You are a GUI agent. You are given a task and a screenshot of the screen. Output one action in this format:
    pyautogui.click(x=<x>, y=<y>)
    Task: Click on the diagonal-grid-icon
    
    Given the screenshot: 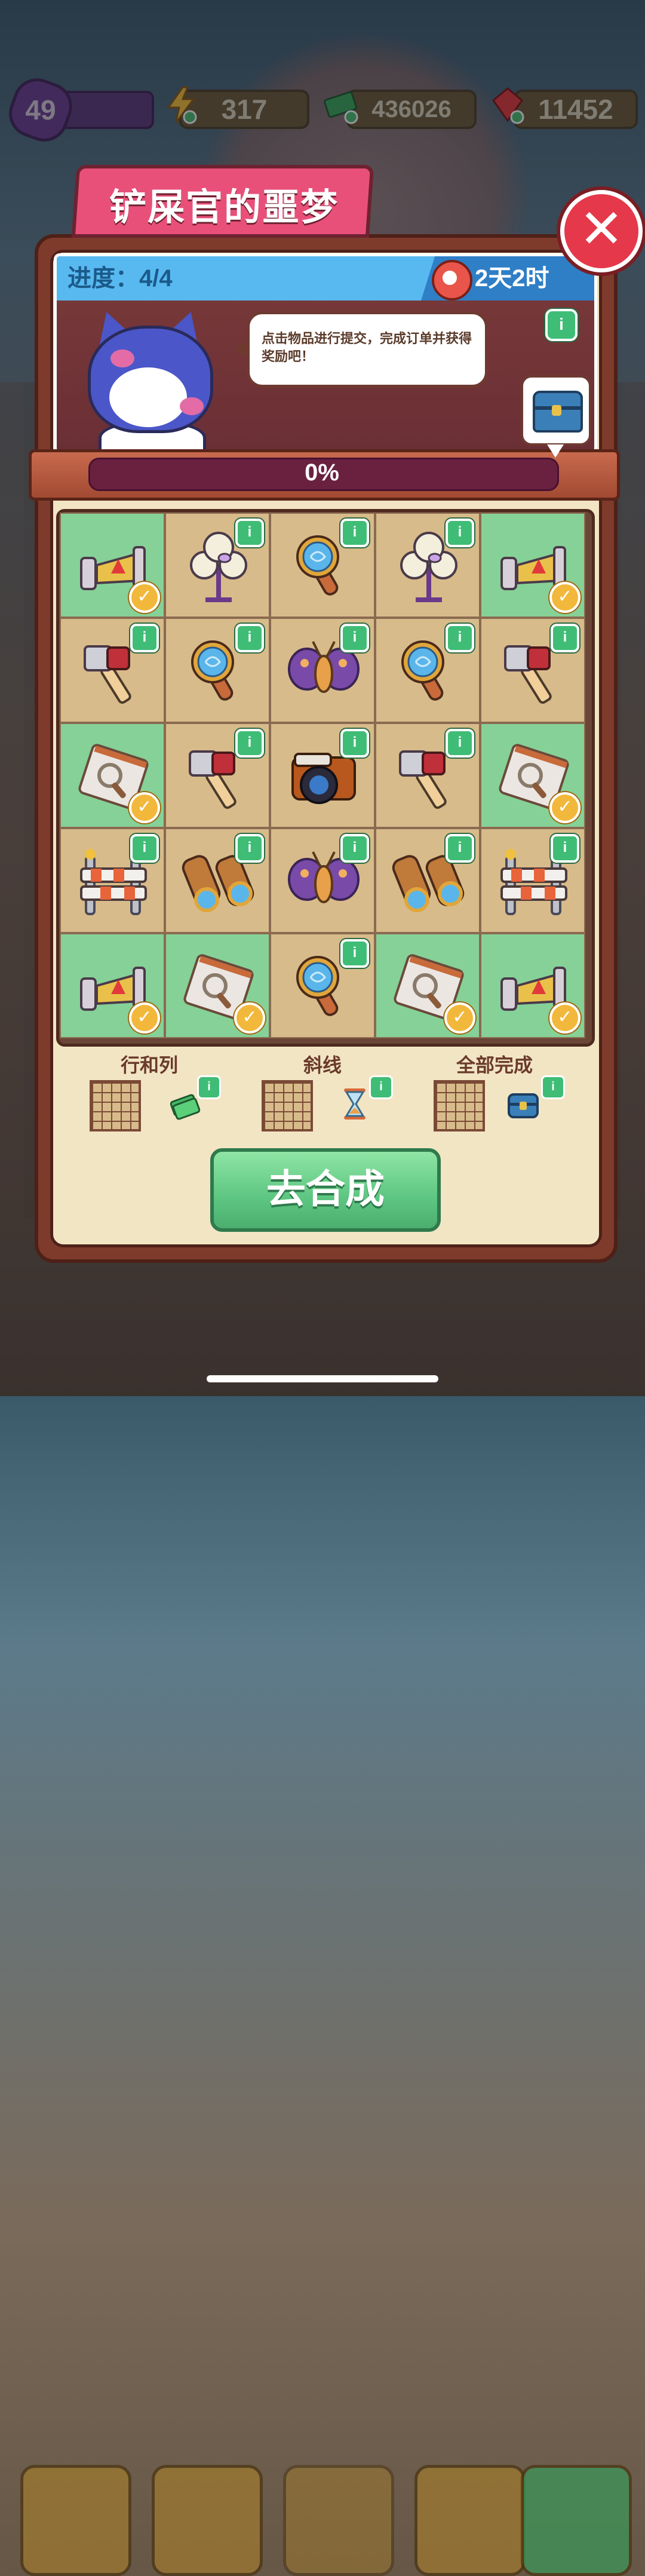 What is the action you would take?
    pyautogui.click(x=287, y=1105)
    